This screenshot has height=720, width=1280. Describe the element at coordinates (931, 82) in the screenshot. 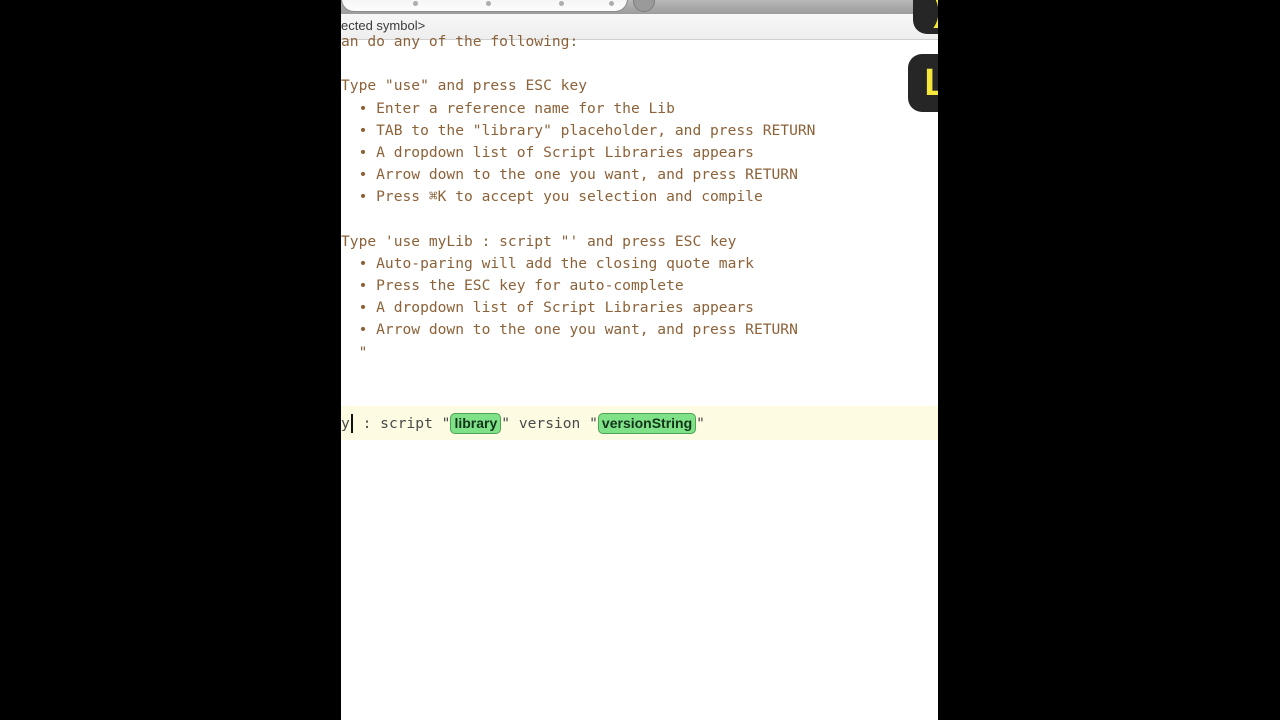

I see `key-badge-2-glyph: L` at that location.